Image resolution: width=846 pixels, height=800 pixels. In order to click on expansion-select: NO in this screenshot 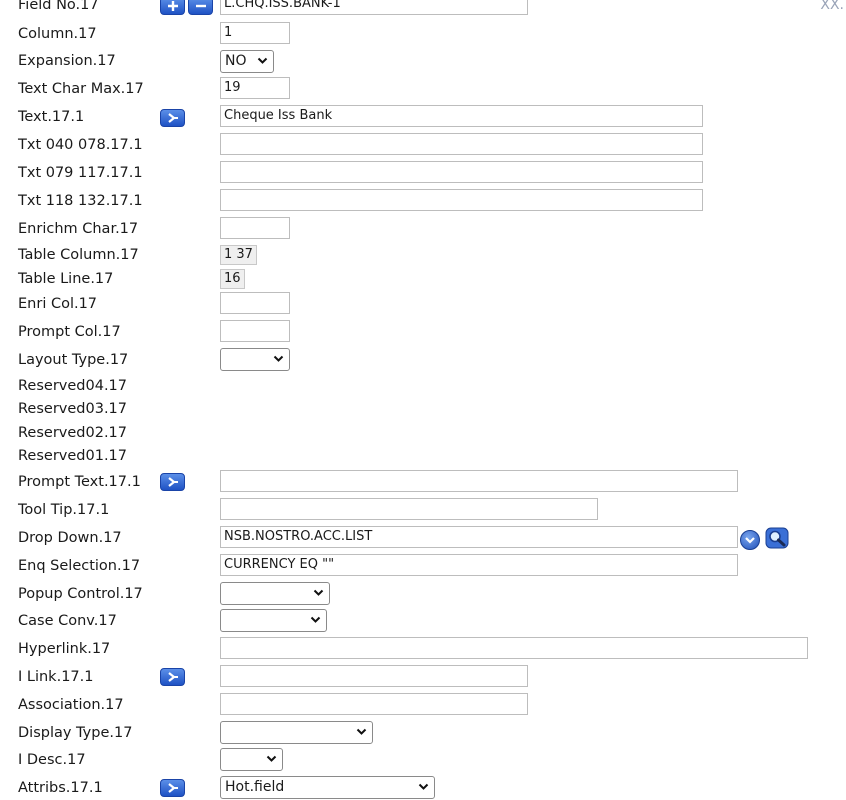, I will do `click(247, 61)`.